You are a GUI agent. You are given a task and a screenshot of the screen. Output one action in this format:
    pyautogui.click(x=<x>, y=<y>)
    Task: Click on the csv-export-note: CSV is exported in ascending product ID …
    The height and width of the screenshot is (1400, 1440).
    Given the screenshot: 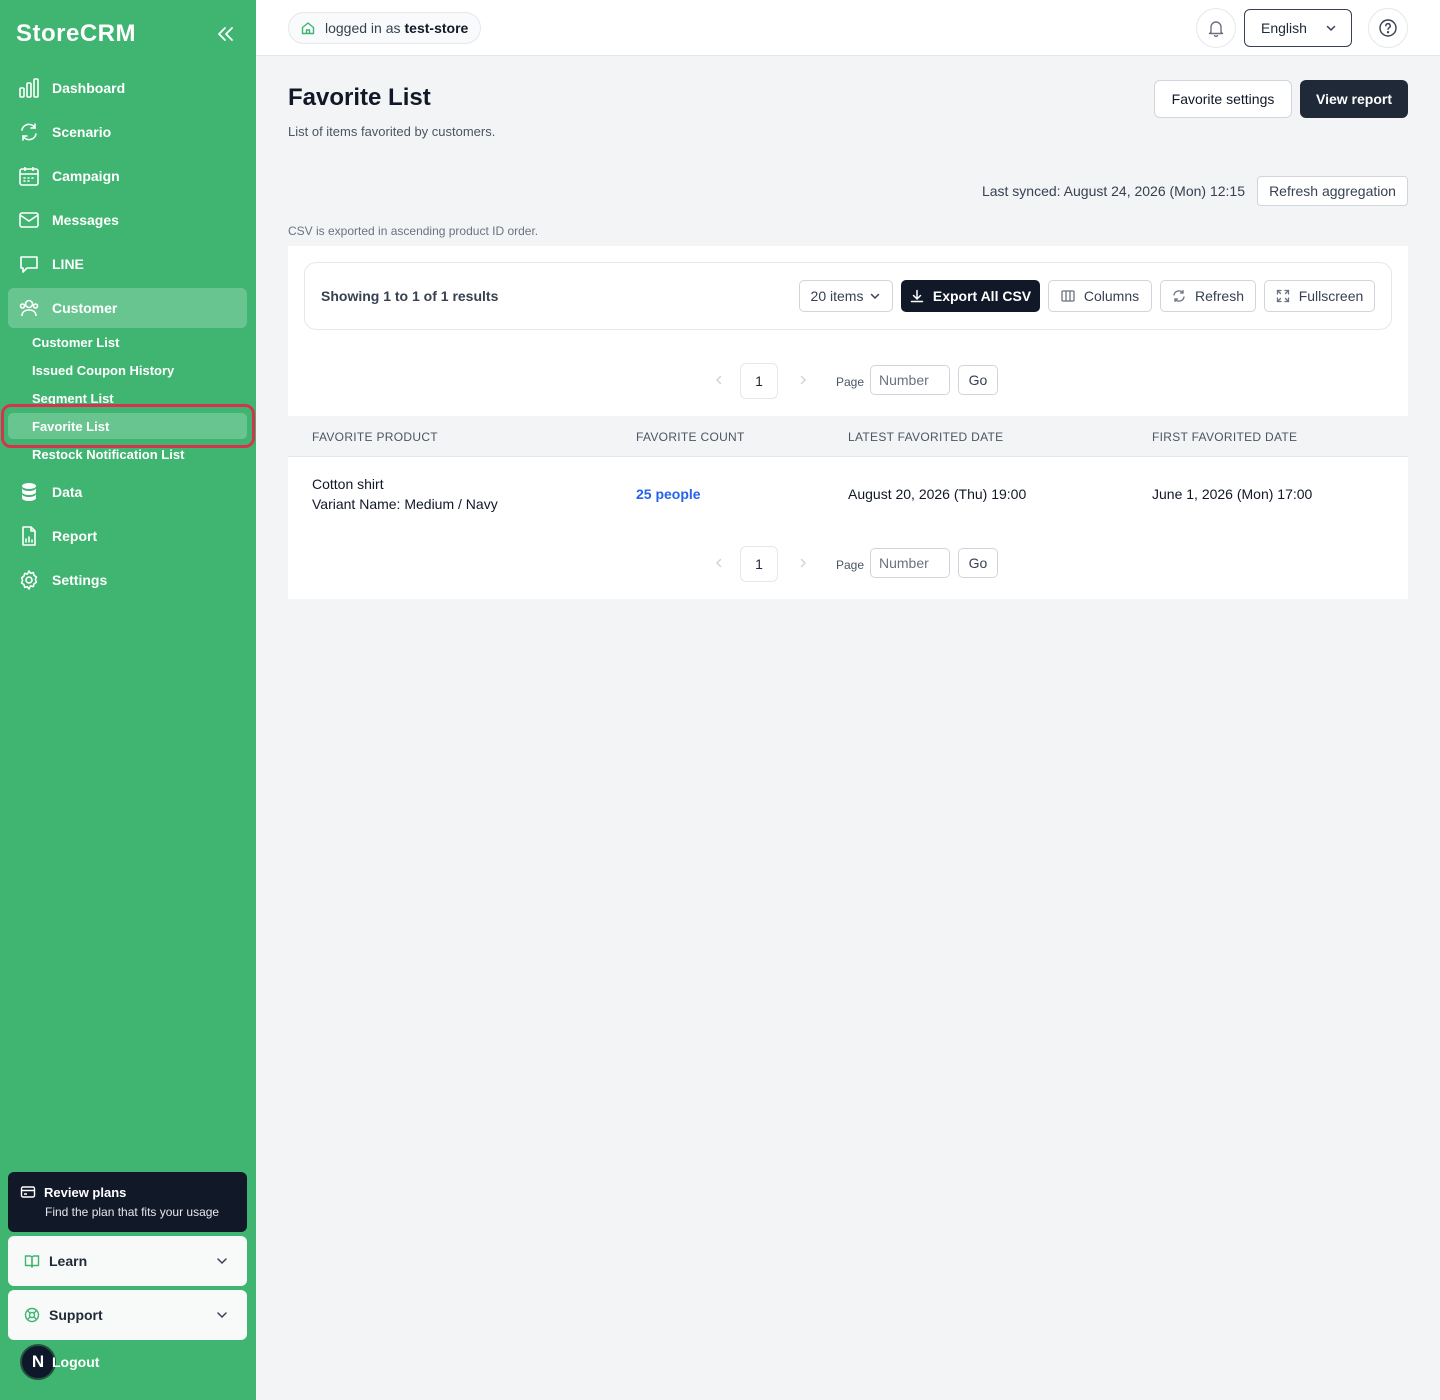 What is the action you would take?
    pyautogui.click(x=413, y=231)
    